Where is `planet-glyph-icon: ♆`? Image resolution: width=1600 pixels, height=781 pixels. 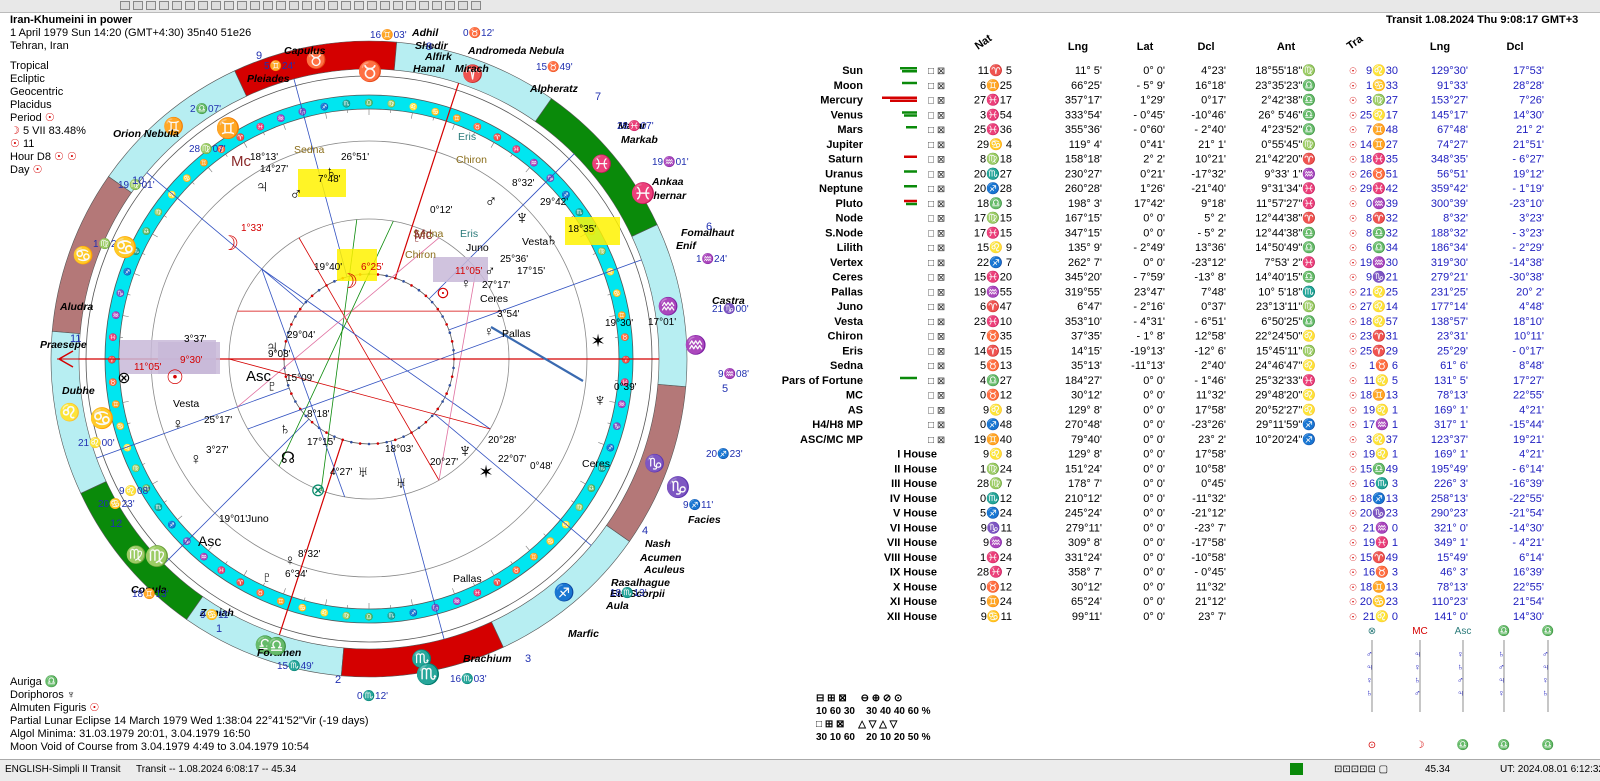 planet-glyph-icon: ♆ is located at coordinates (522, 218).